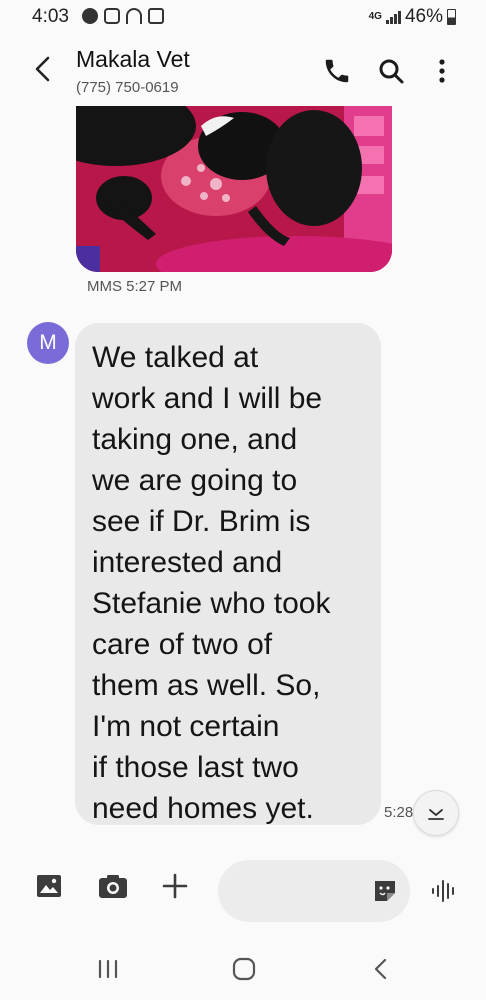 The image size is (486, 1000). I want to click on home-button, so click(244, 969).